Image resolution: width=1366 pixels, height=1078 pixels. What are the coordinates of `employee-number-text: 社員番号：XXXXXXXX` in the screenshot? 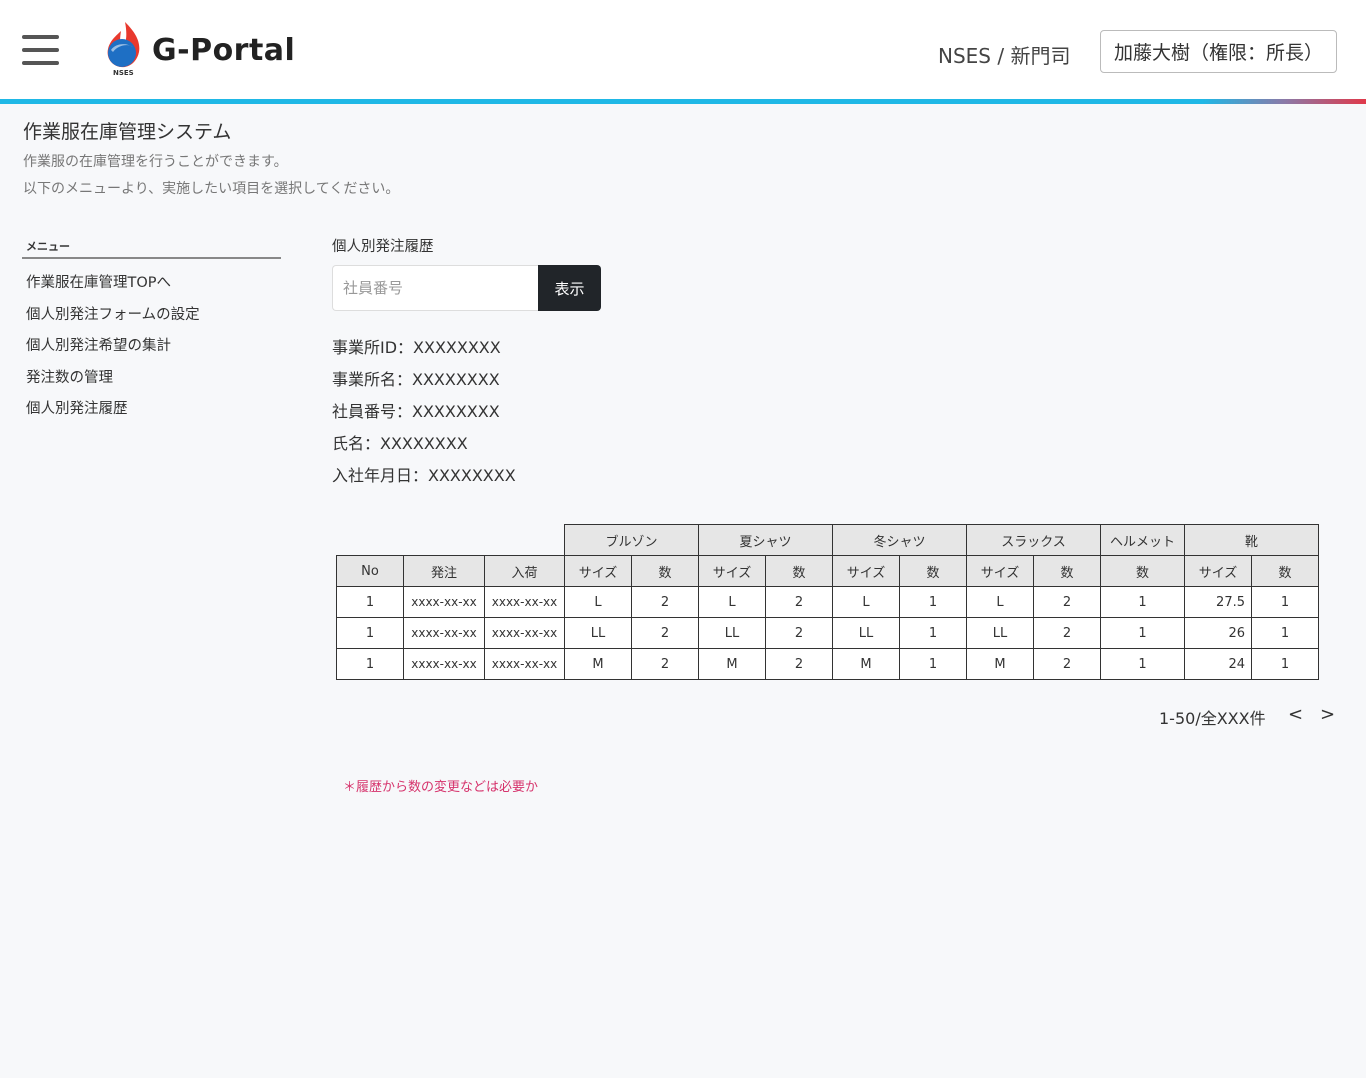 It's located at (416, 411).